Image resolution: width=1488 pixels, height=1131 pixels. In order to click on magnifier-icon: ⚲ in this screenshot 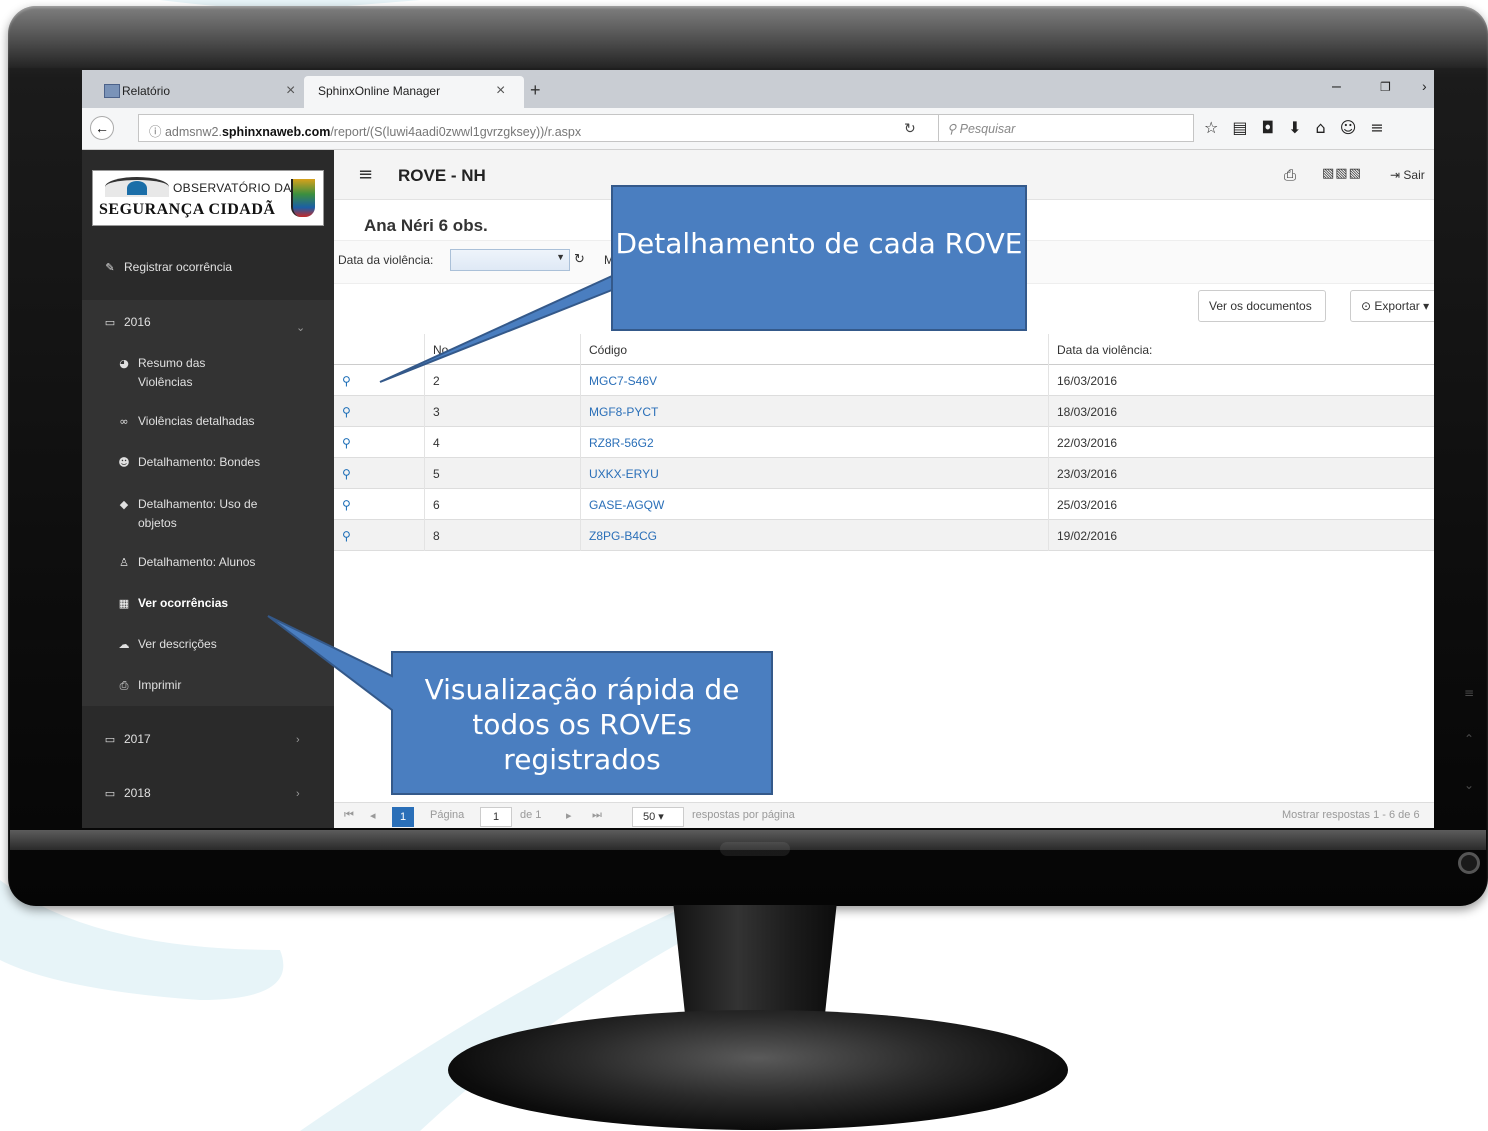, I will do `click(346, 536)`.